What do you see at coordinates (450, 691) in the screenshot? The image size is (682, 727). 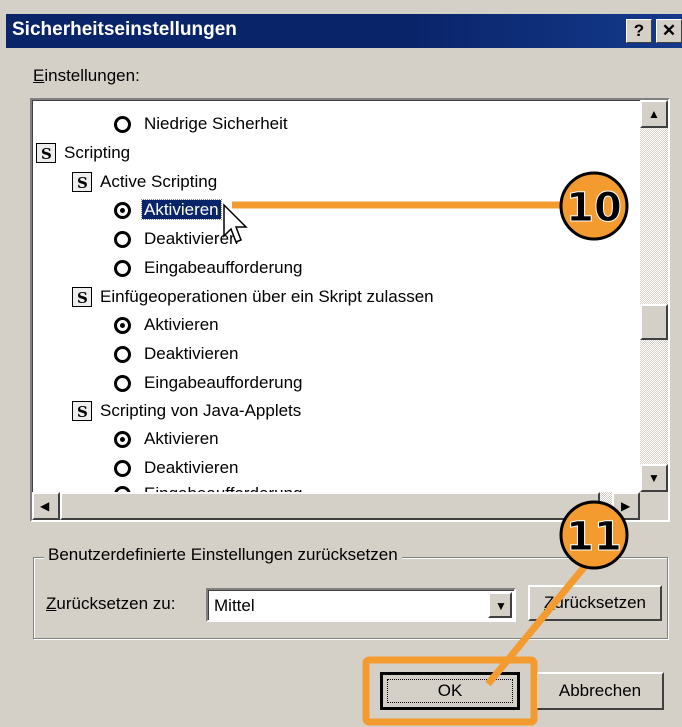 I see `ok-highlight-box` at bounding box center [450, 691].